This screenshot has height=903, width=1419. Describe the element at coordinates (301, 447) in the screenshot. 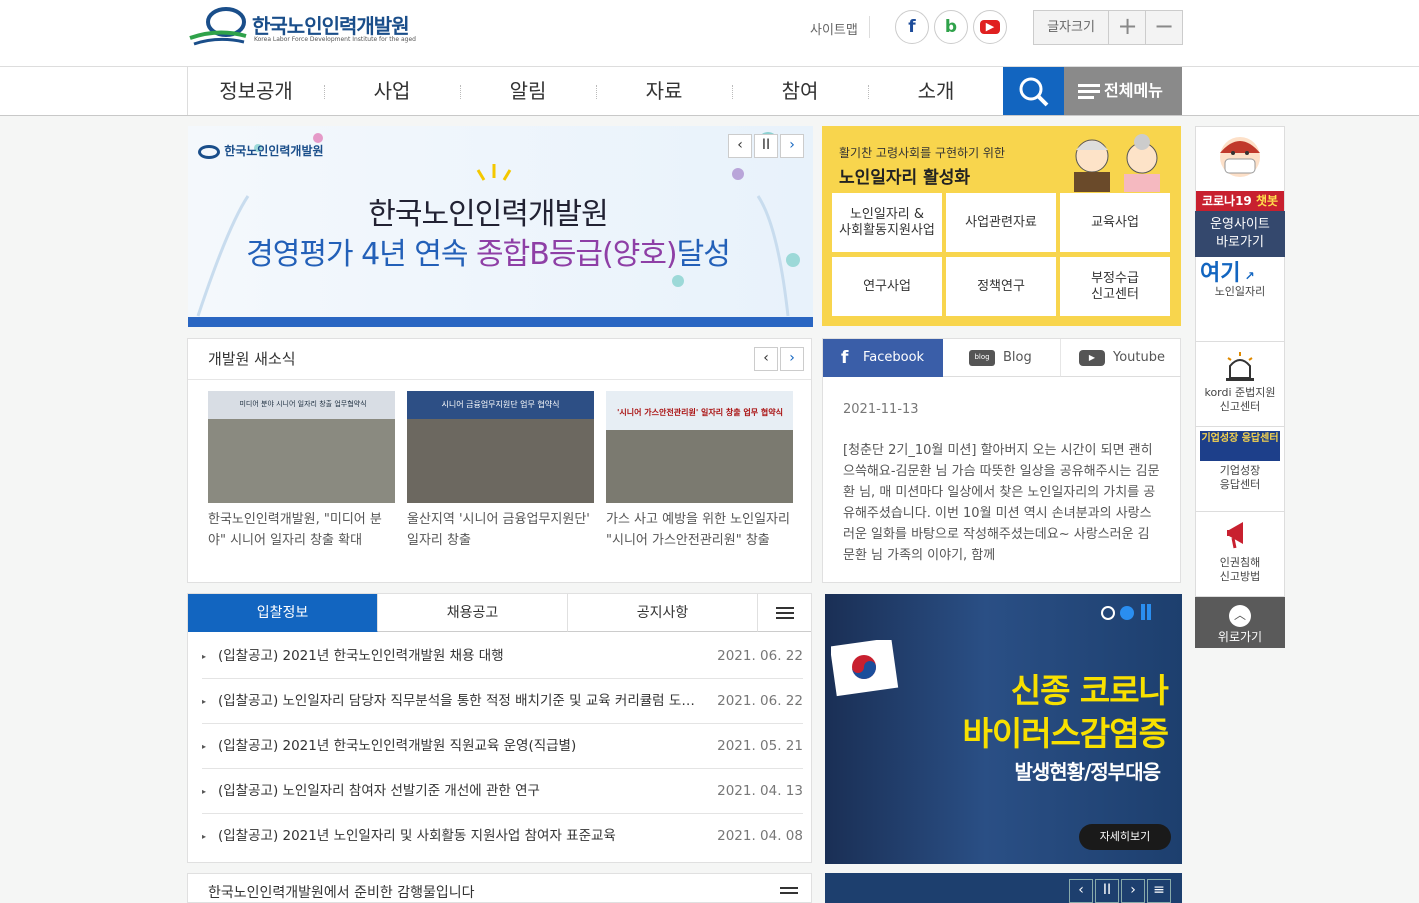

I see `news-thumbnail: 미디어 분야 시니어 일자리 창출 업무협약식` at that location.